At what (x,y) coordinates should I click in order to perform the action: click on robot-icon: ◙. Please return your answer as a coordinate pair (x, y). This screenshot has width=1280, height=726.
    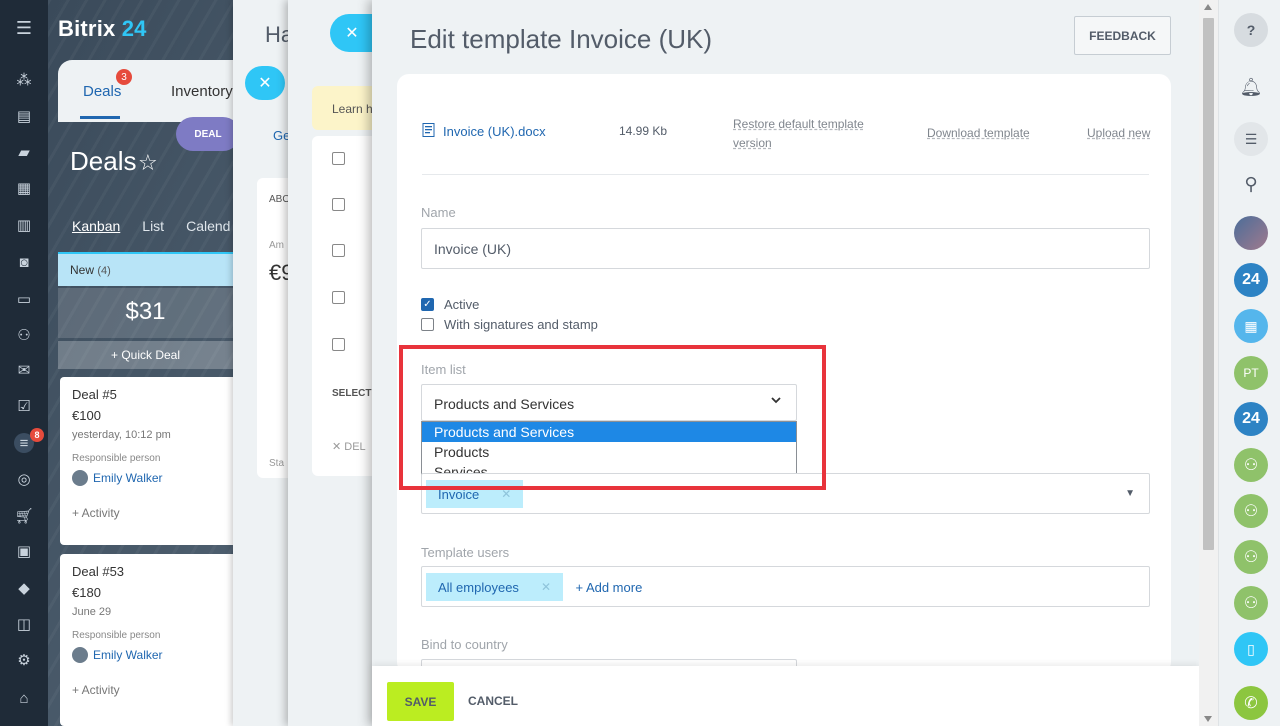
    Looking at the image, I should click on (24, 262).